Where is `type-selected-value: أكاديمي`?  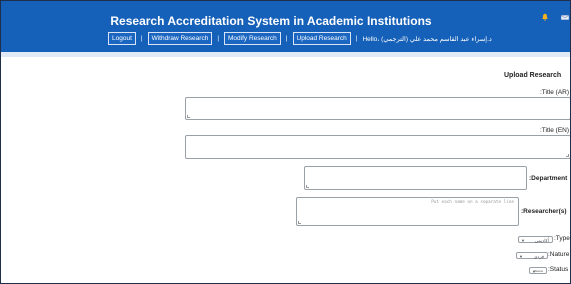 type-selected-value: أكاديمي is located at coordinates (541, 240).